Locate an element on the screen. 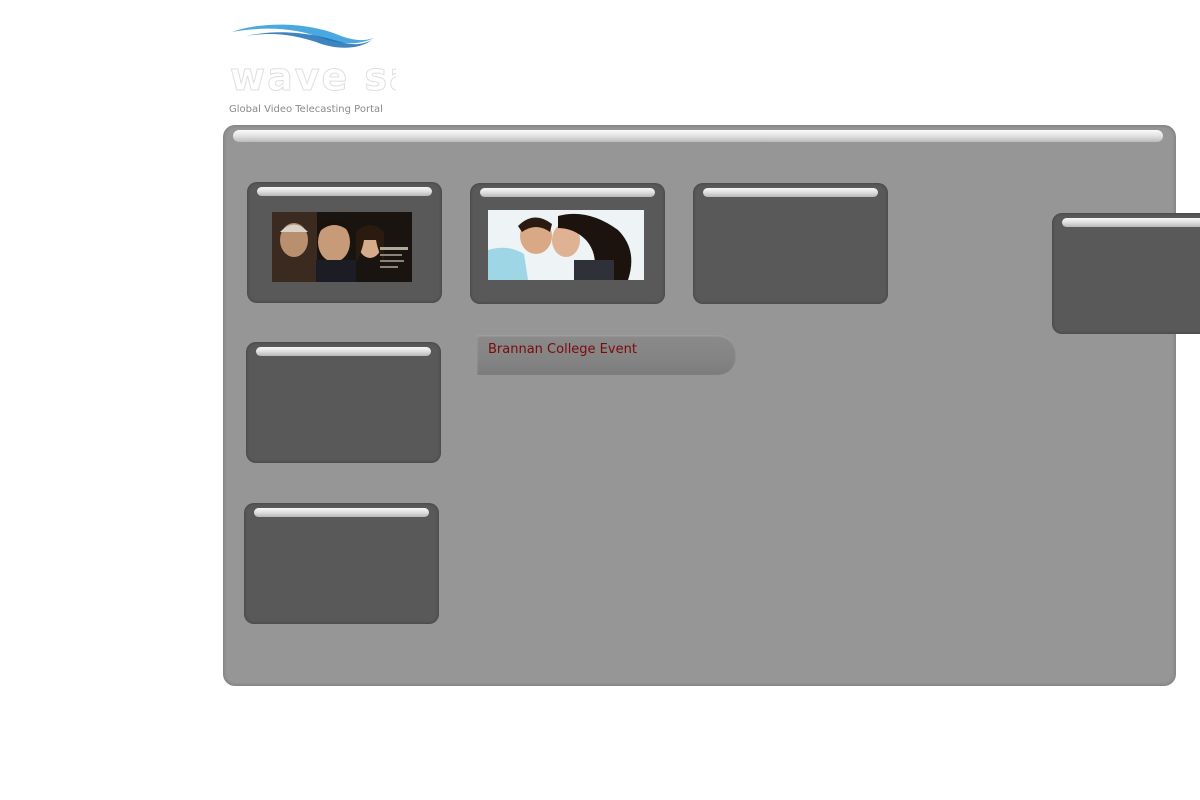 This screenshot has height=800, width=1200. movie-poster-image is located at coordinates (342, 247).